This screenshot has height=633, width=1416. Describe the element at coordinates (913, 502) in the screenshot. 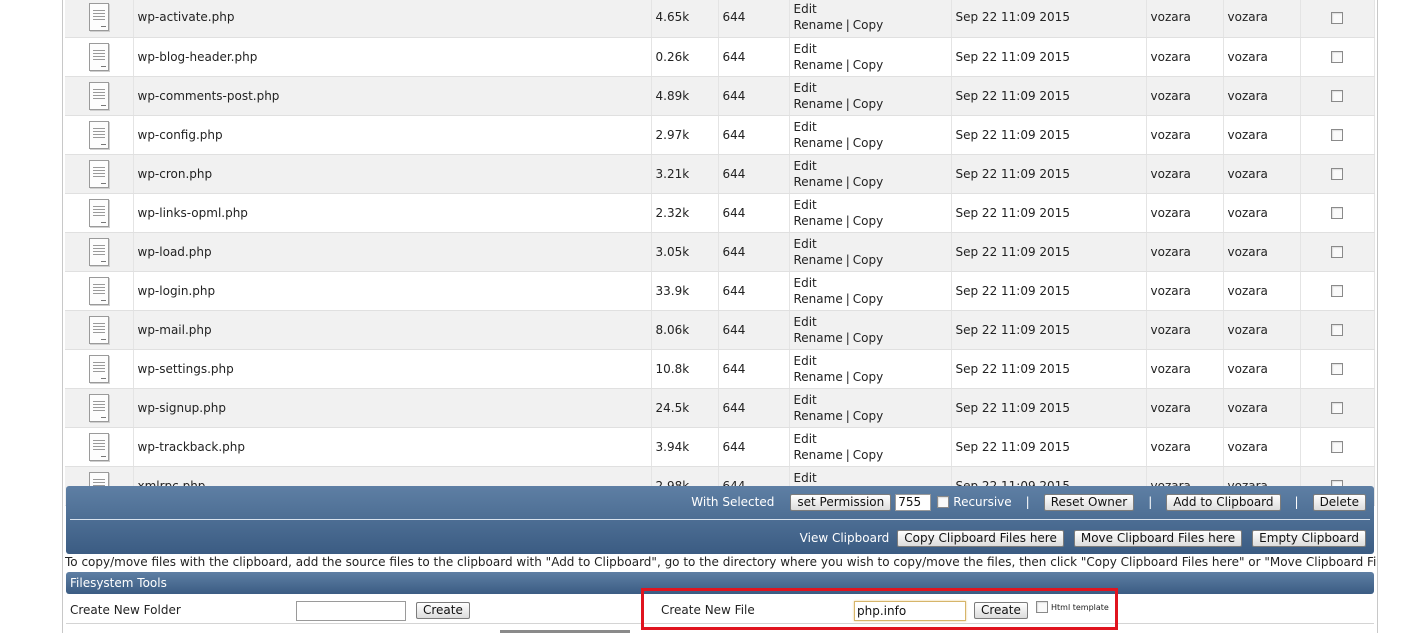

I see `permission-input` at that location.